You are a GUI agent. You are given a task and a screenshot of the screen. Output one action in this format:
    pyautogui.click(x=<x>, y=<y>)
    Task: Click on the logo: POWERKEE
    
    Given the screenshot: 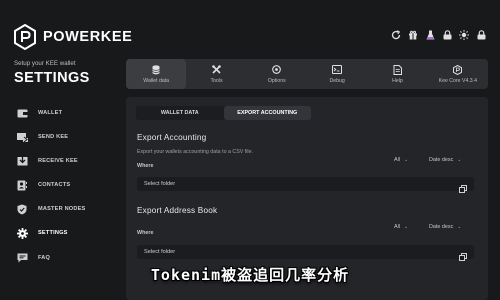 What is the action you would take?
    pyautogui.click(x=73, y=37)
    